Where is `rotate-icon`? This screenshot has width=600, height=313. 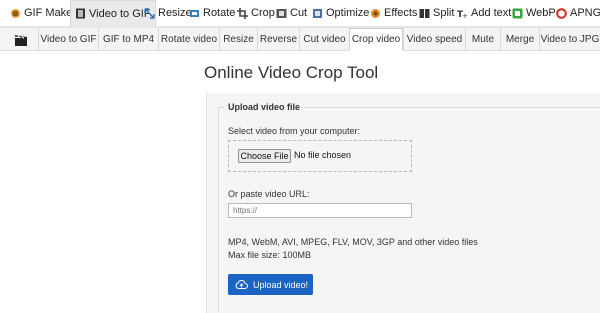
rotate-icon is located at coordinates (194, 13).